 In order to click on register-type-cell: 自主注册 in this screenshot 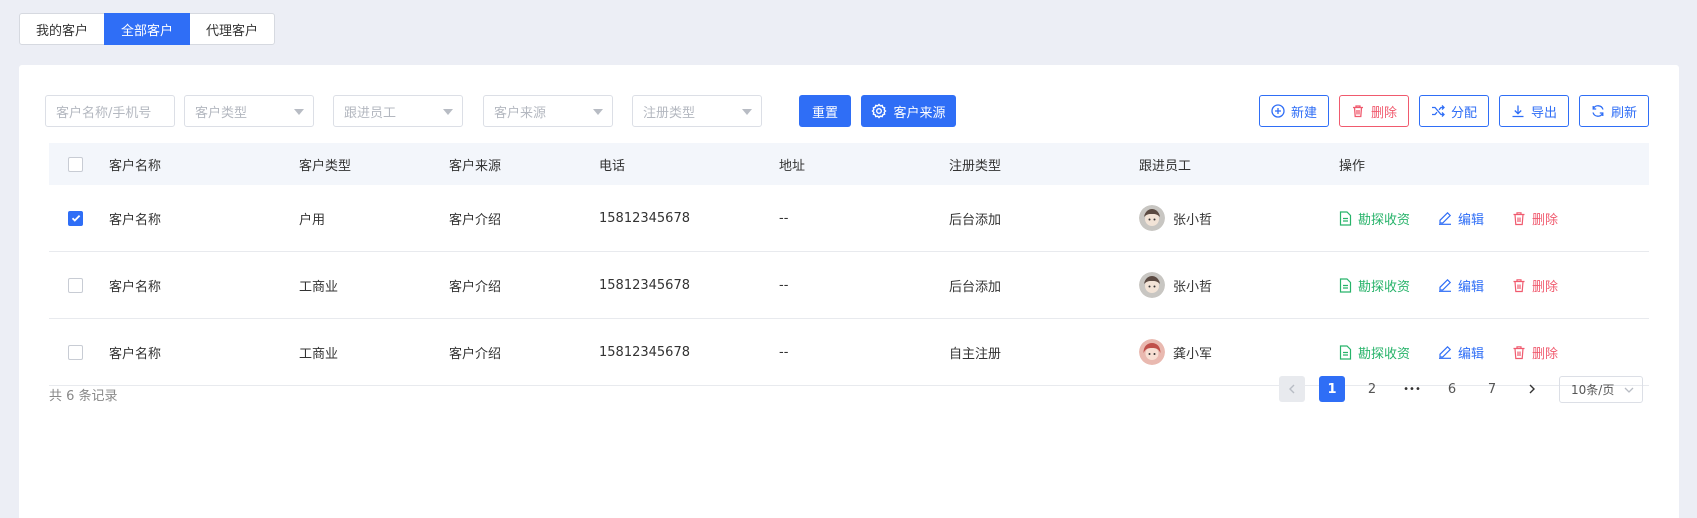, I will do `click(975, 354)`.